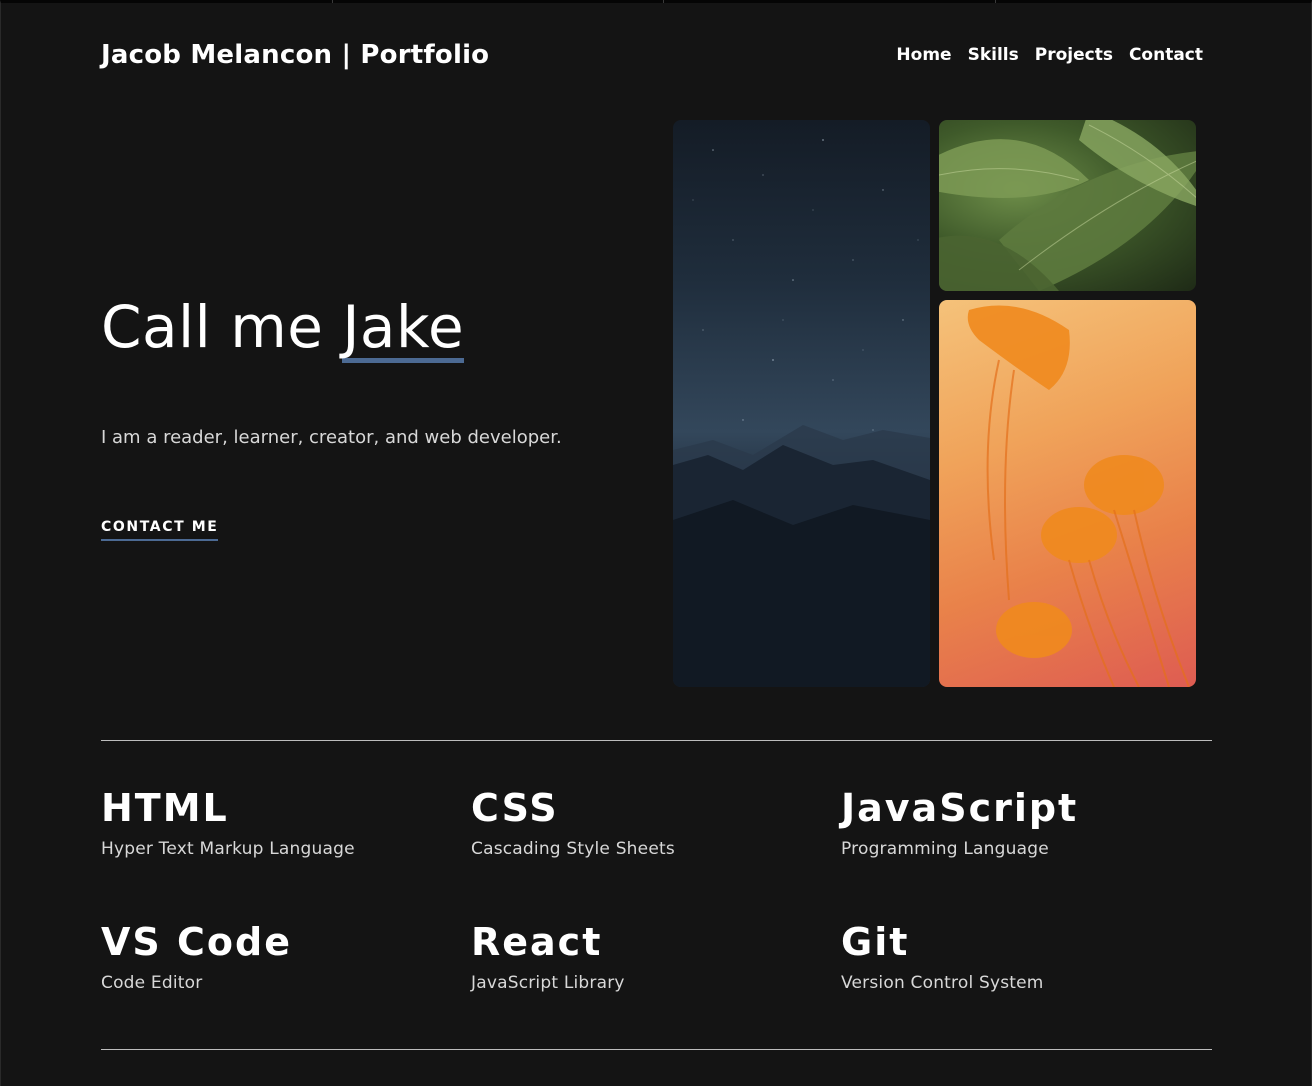  I want to click on contact-me-button: CONTACT ME, so click(160, 530).